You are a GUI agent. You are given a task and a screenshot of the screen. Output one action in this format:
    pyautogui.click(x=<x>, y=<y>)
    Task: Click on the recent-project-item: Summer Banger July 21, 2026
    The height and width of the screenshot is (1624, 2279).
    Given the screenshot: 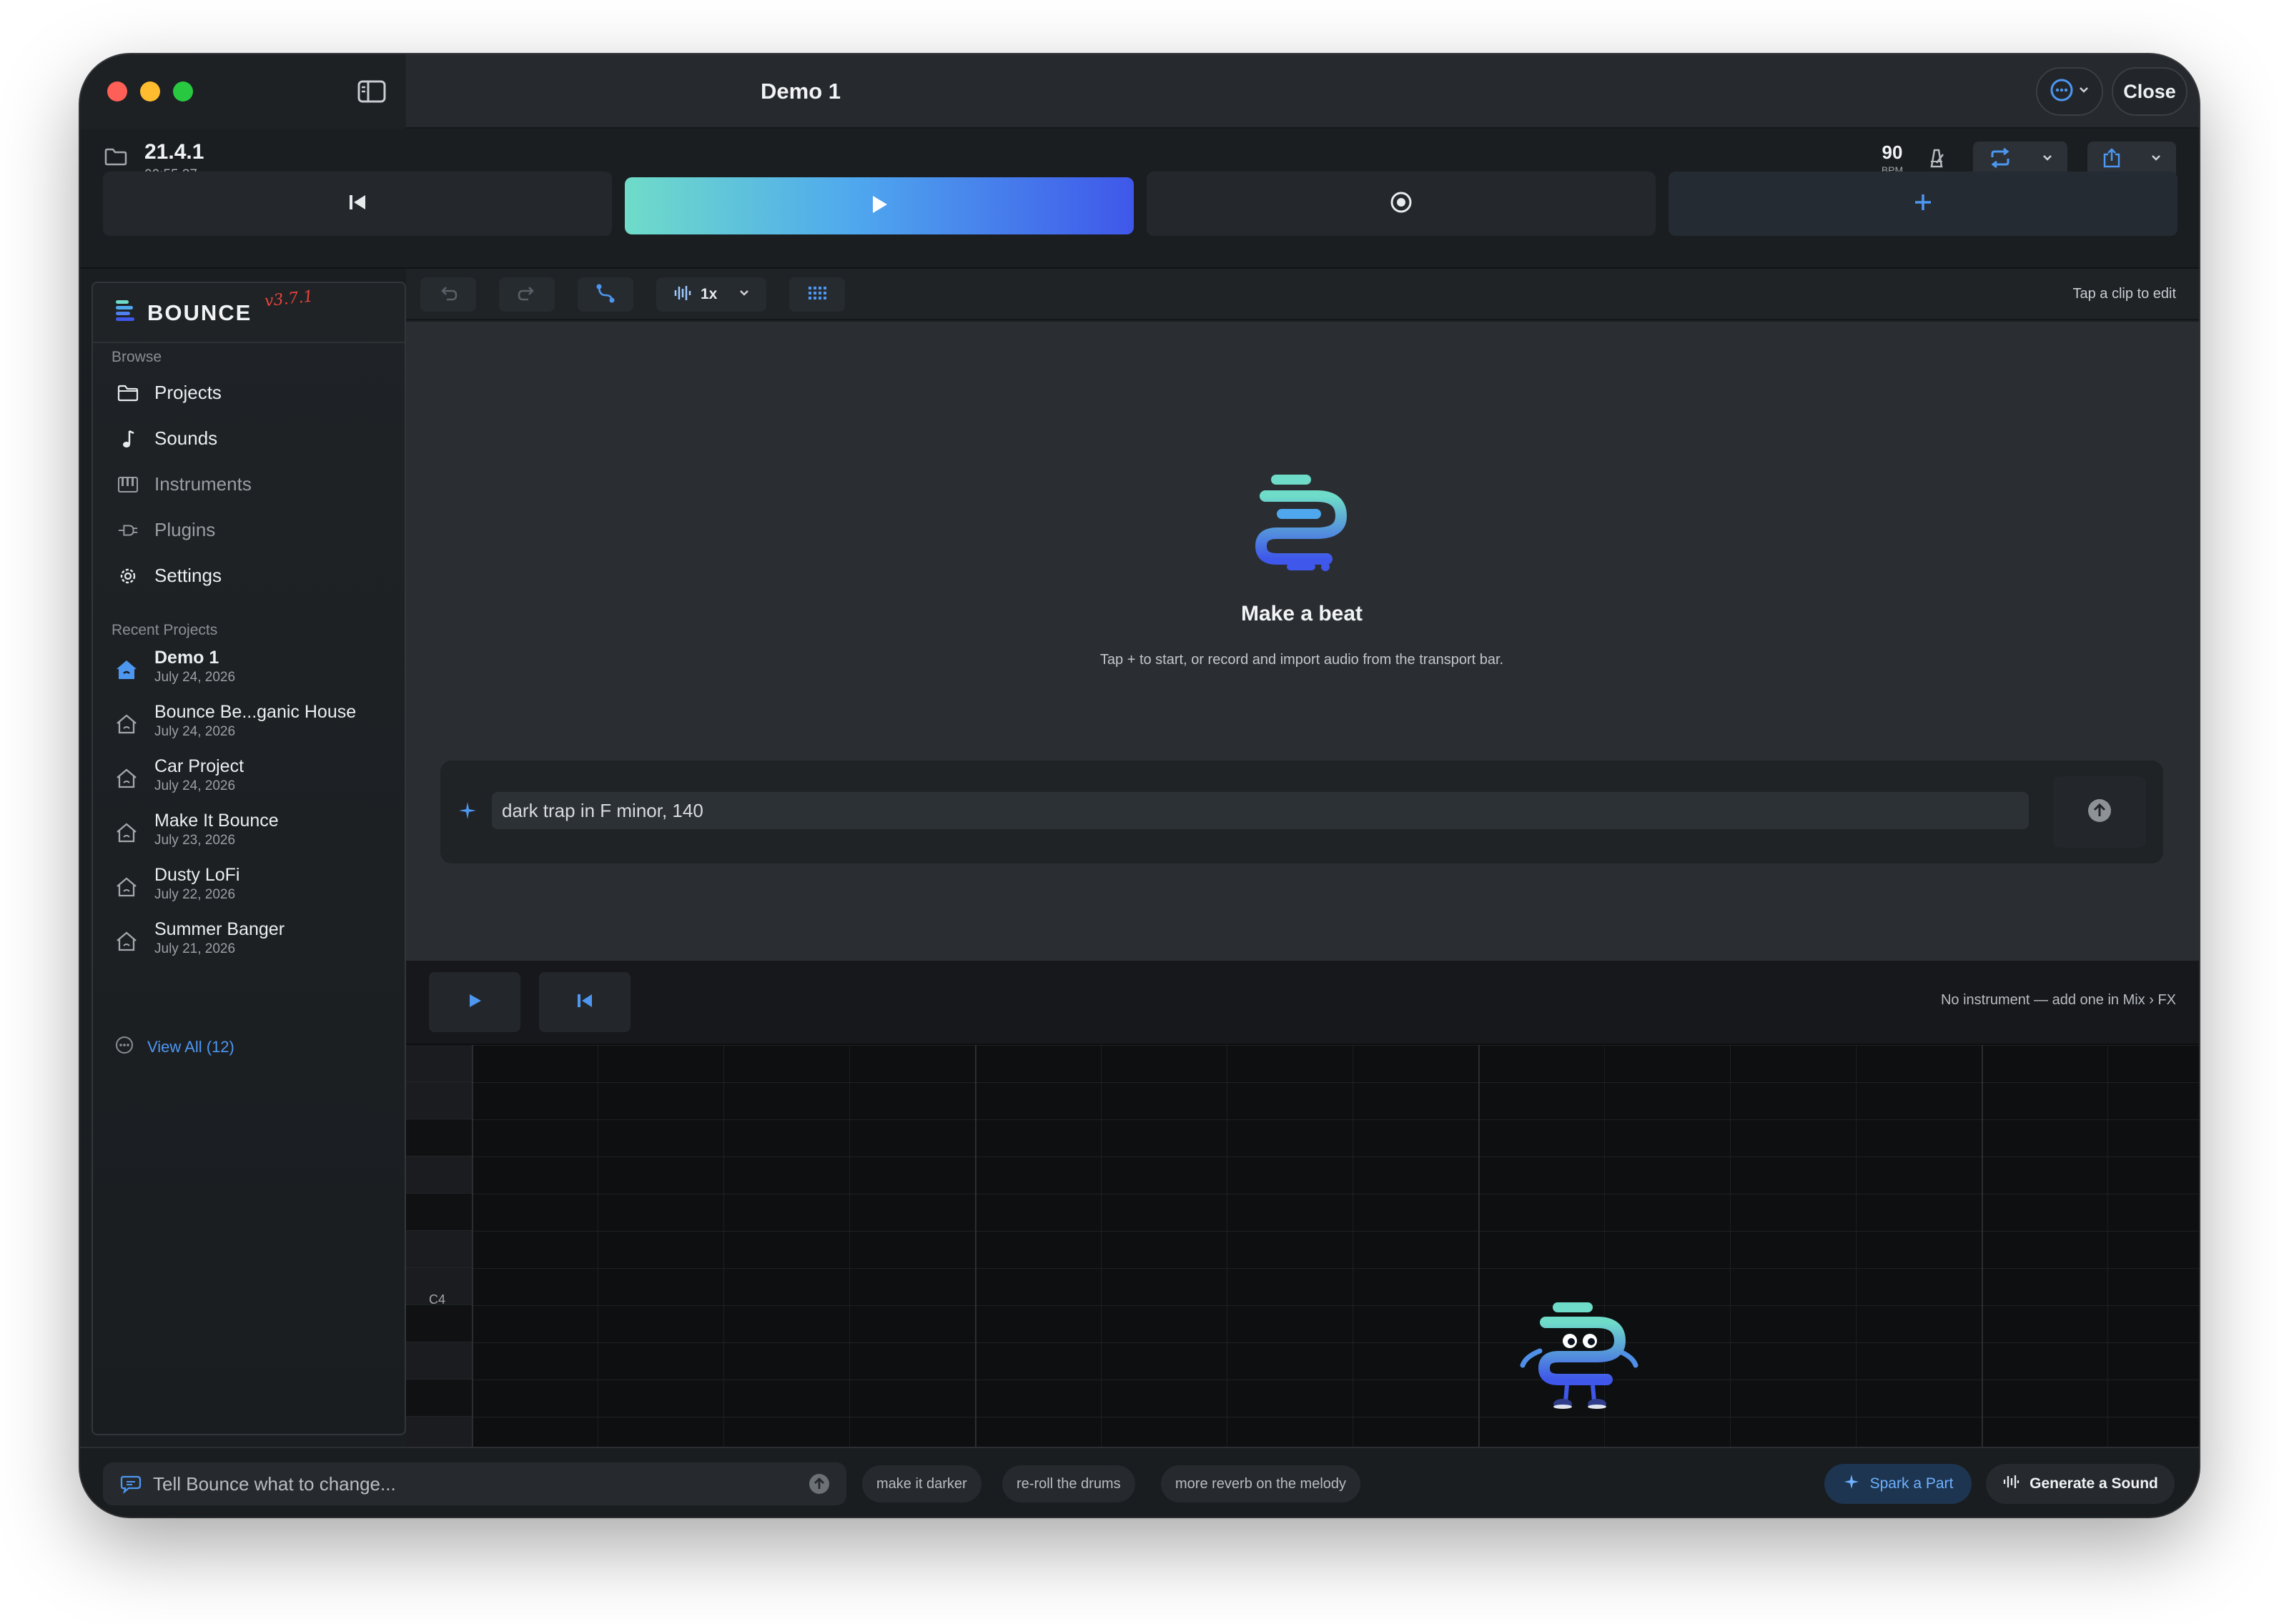 What is the action you would take?
    pyautogui.click(x=199, y=938)
    